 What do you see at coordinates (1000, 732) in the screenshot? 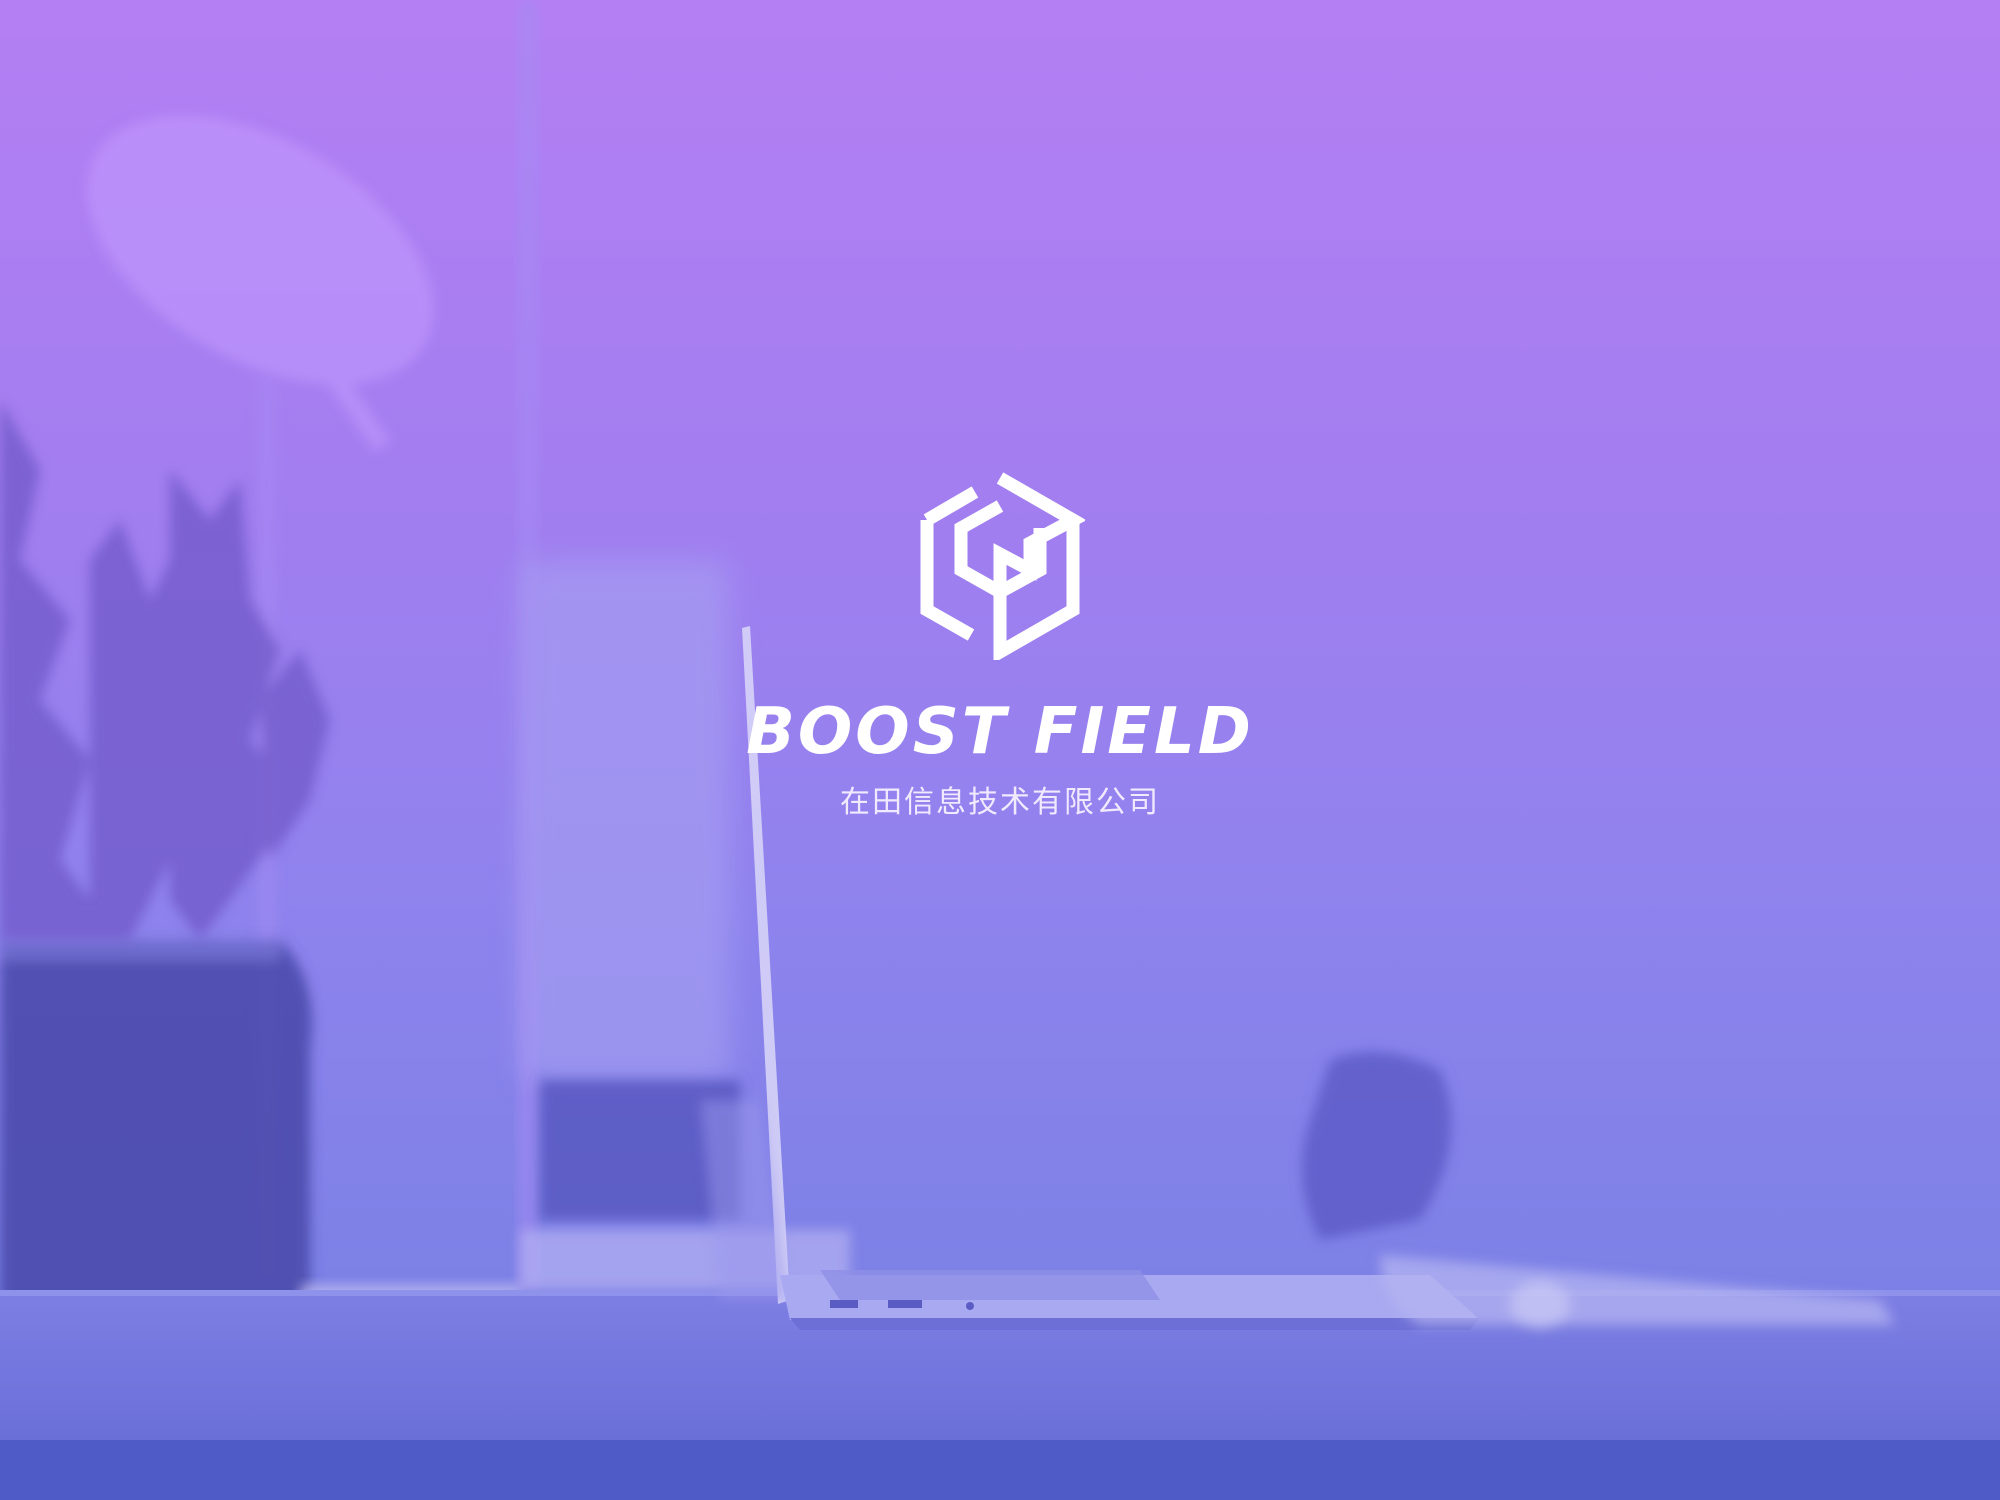
I see `brand-name: BOOST FIELD` at bounding box center [1000, 732].